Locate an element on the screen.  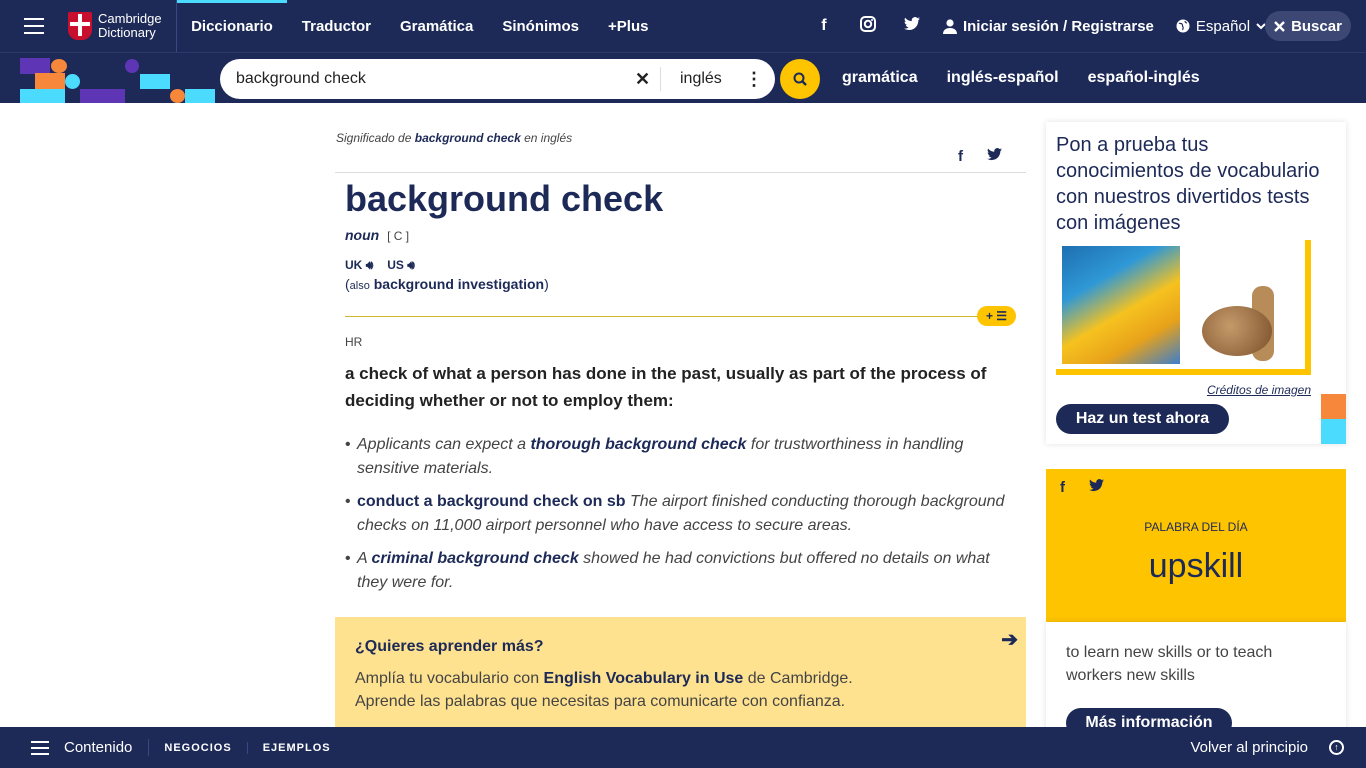
wotd-word: upskill is located at coordinates (1196, 566).